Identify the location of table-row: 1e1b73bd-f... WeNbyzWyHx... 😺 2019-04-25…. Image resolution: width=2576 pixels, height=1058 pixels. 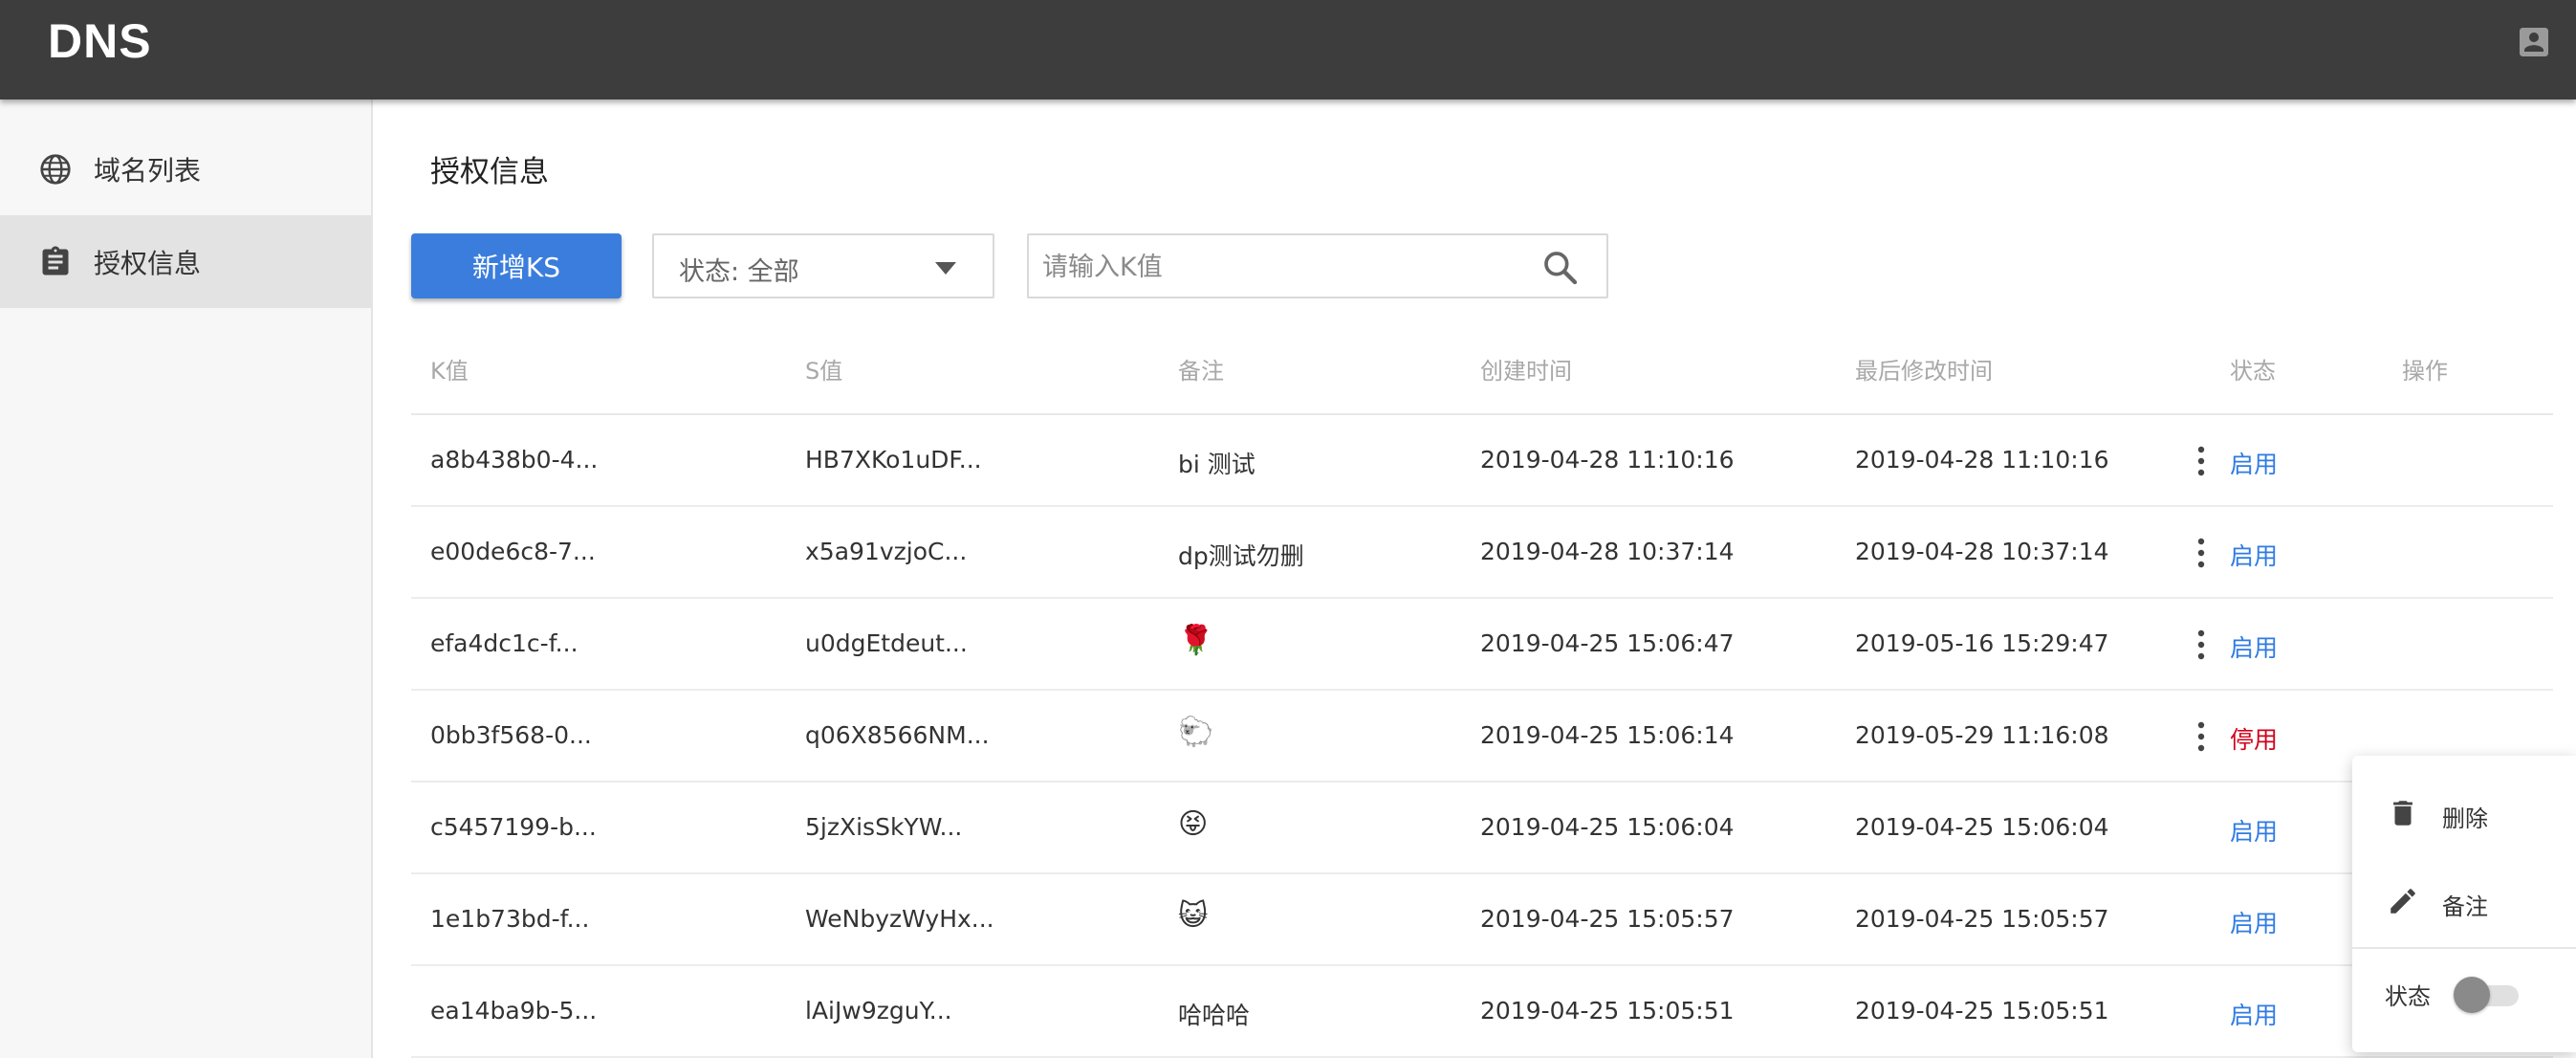
(1482, 920).